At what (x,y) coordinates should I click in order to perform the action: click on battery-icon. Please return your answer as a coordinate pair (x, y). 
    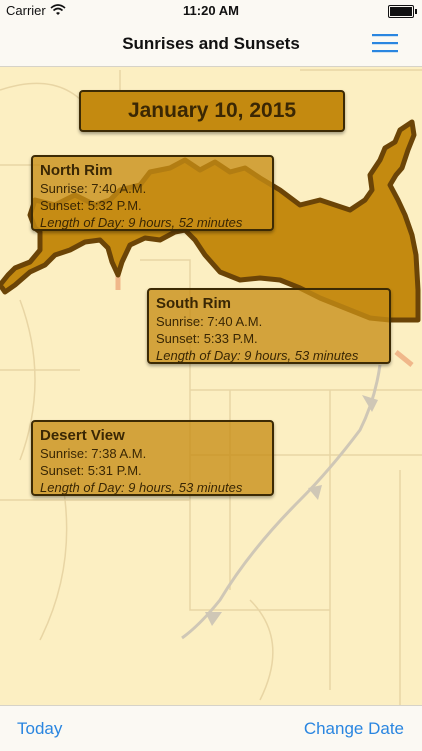
    Looking at the image, I should click on (402, 11).